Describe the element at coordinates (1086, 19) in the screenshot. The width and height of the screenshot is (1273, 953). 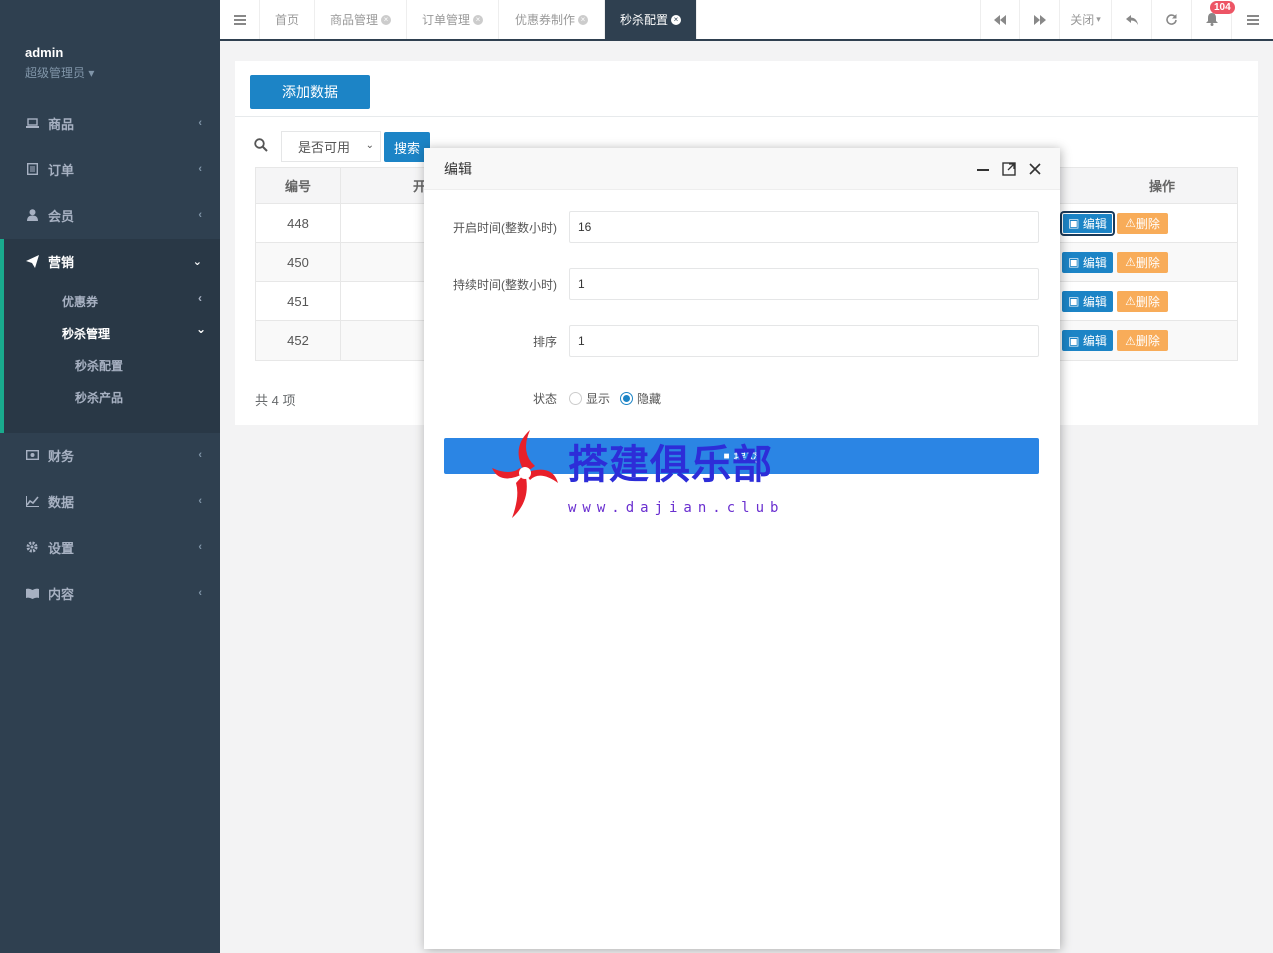
I see `close-tabs-dropdown: 关闭 ▾` at that location.